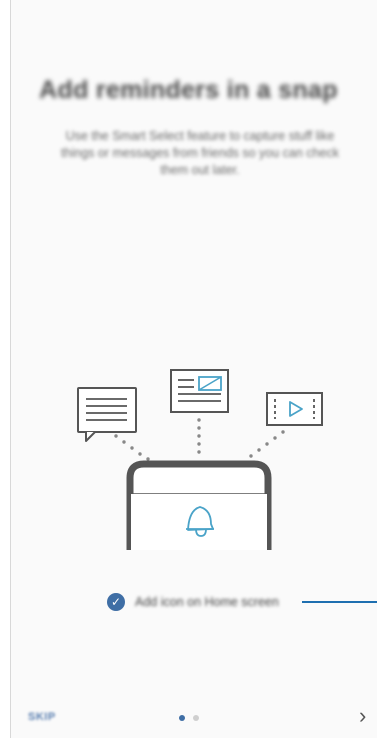 This screenshot has height=738, width=377. What do you see at coordinates (181, 718) in the screenshot?
I see `page-dot-active` at bounding box center [181, 718].